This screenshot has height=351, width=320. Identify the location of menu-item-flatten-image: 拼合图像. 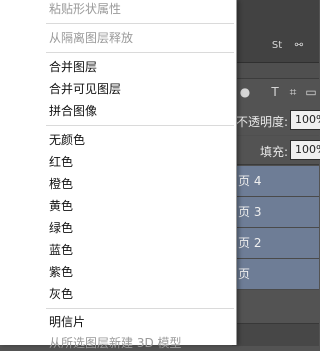
(73, 111).